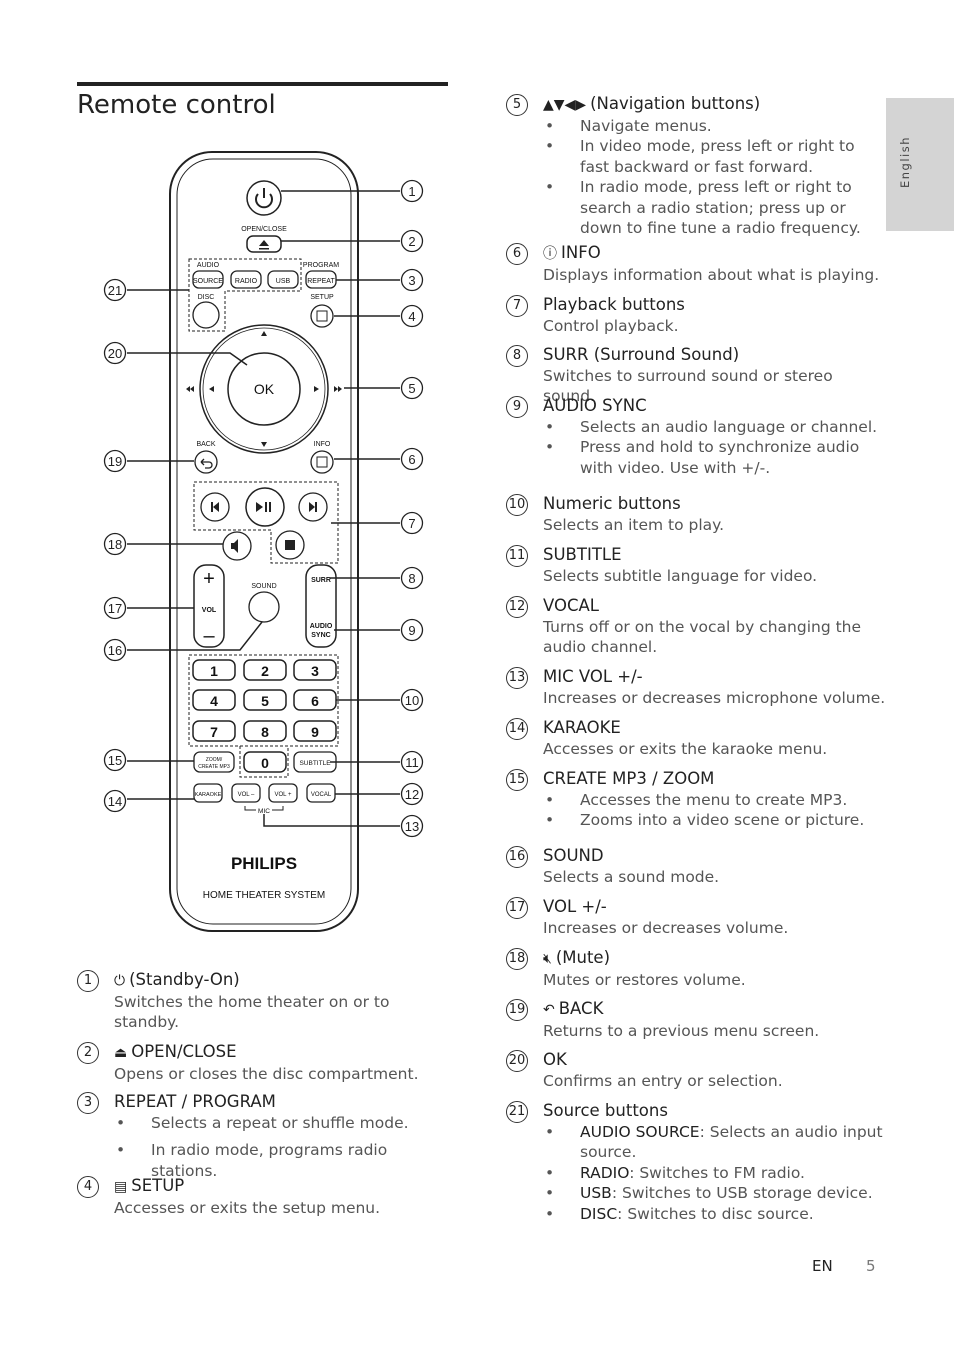 Image resolution: width=954 pixels, height=1350 pixels. Describe the element at coordinates (517, 556) in the screenshot. I see `item-number: 11` at that location.